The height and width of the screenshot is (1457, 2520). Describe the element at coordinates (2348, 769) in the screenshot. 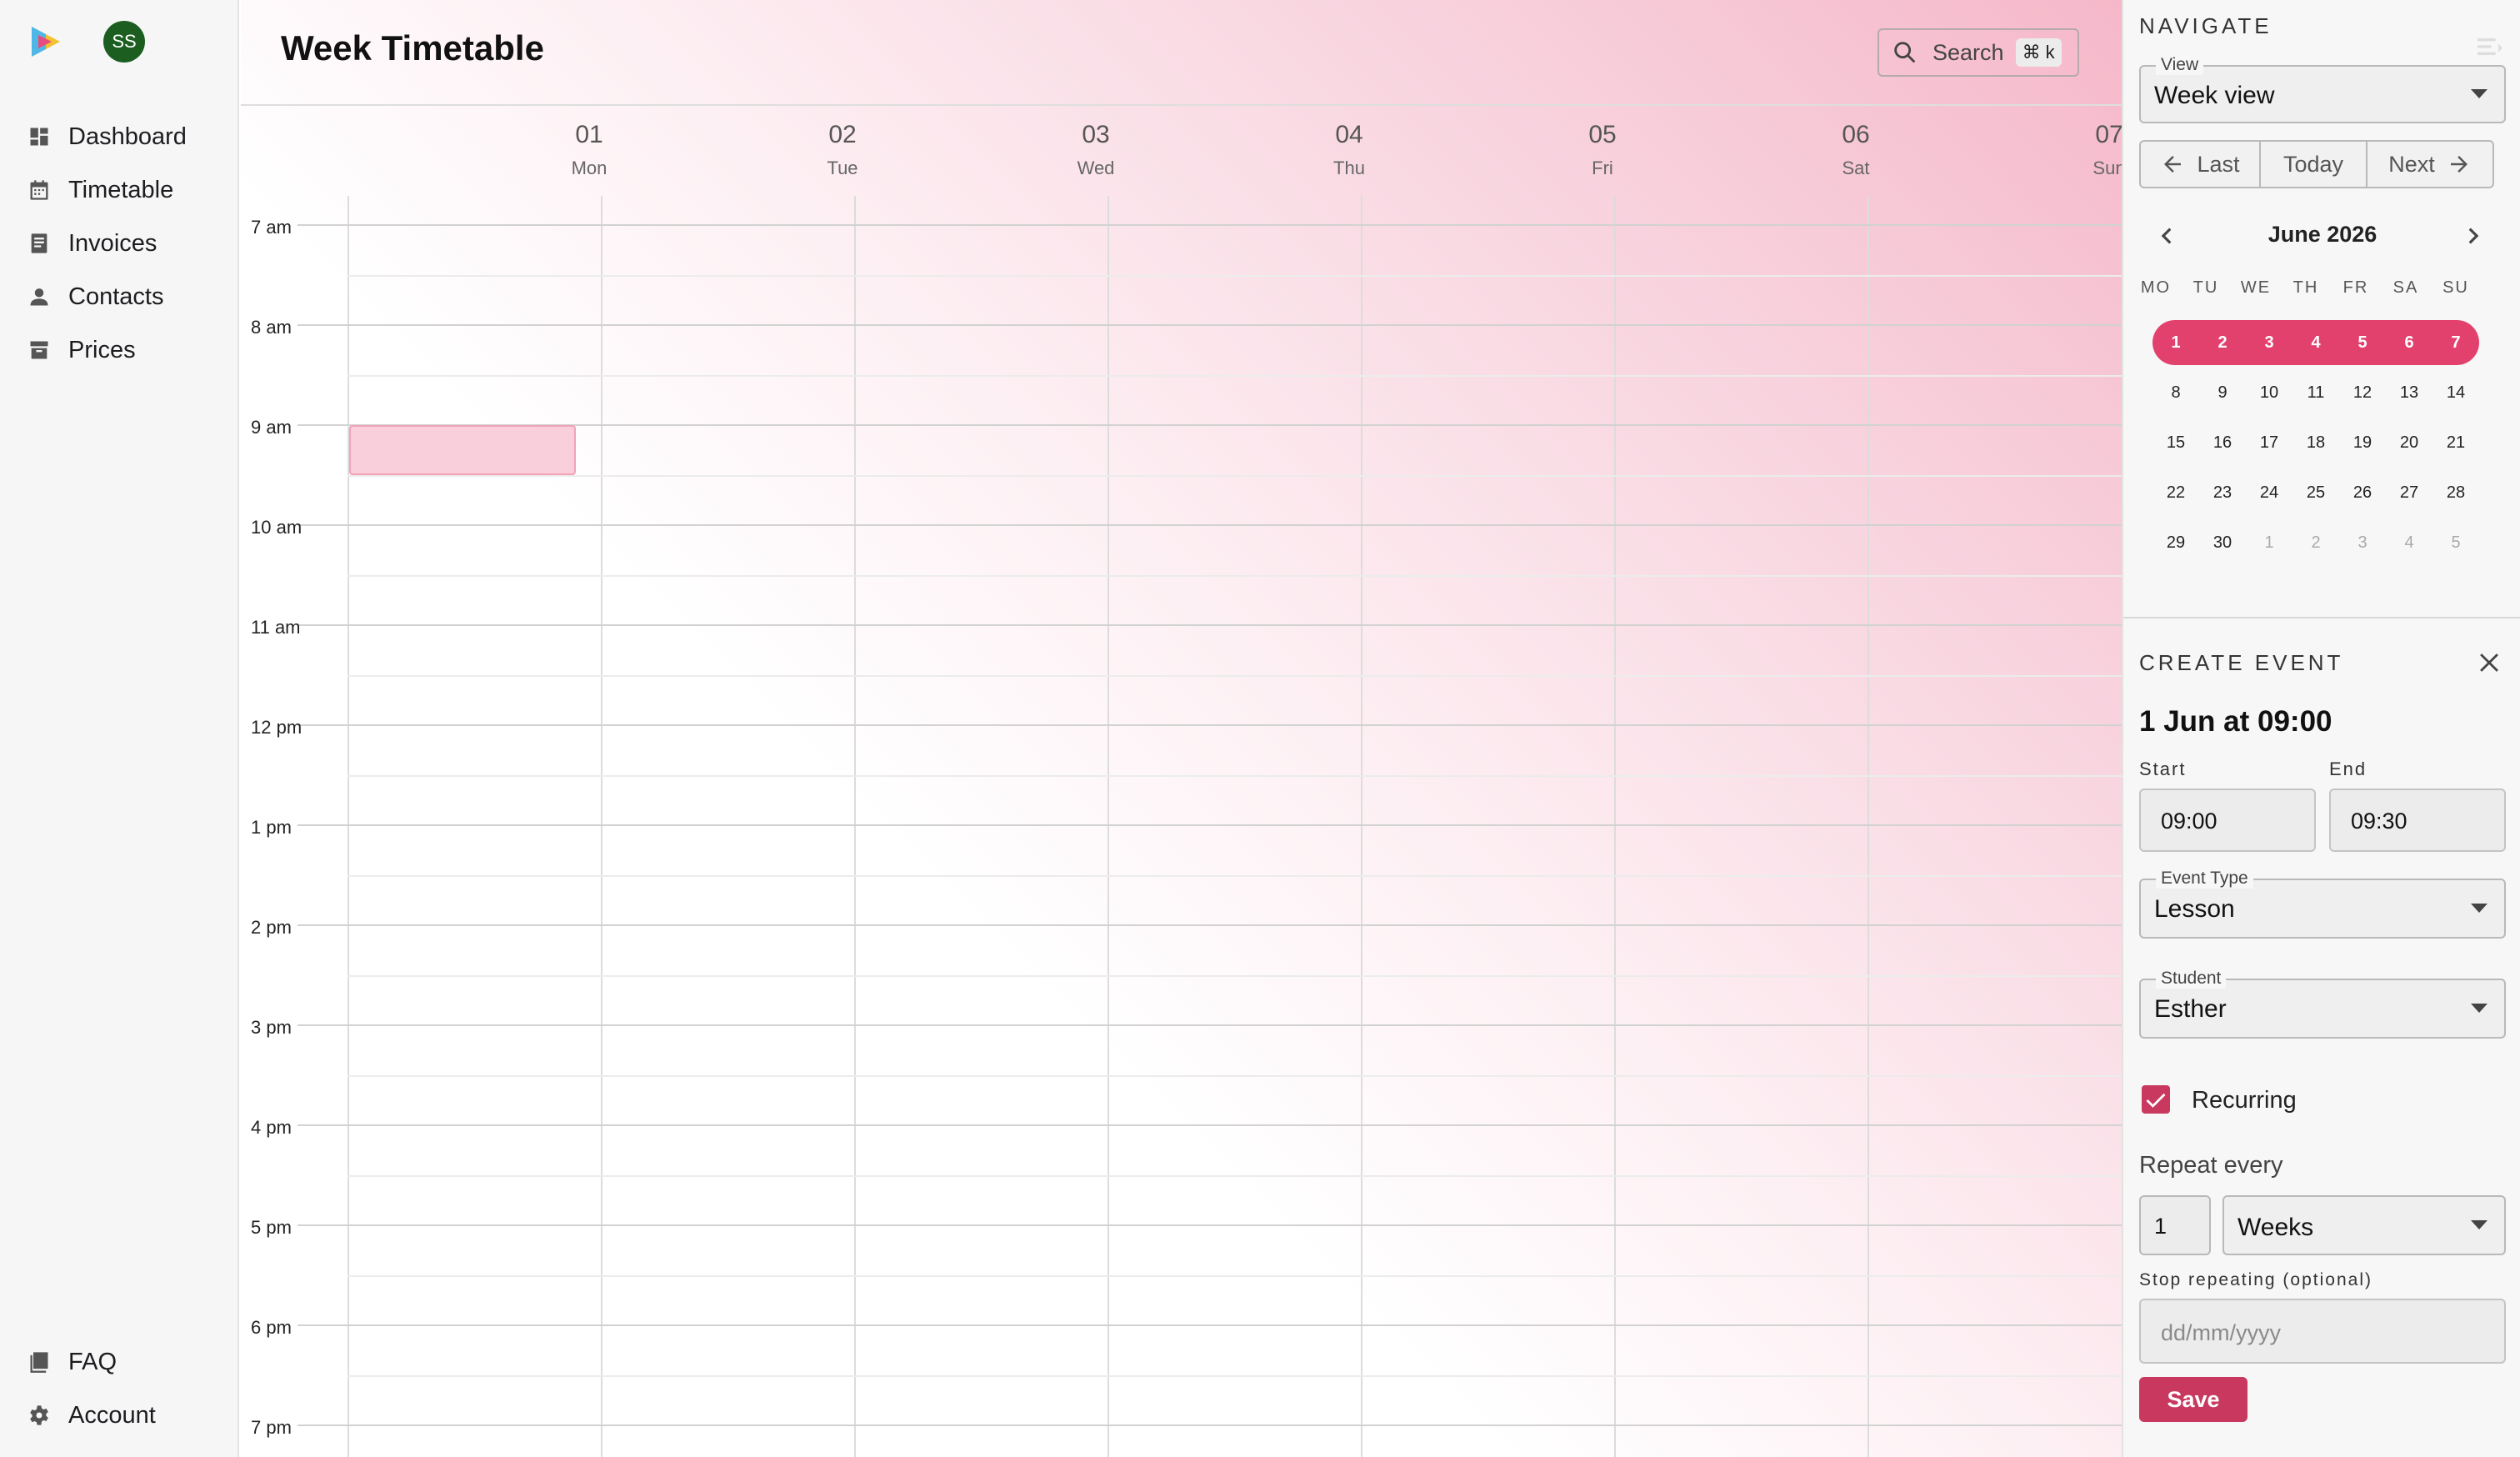

I see `end-label: End` at that location.